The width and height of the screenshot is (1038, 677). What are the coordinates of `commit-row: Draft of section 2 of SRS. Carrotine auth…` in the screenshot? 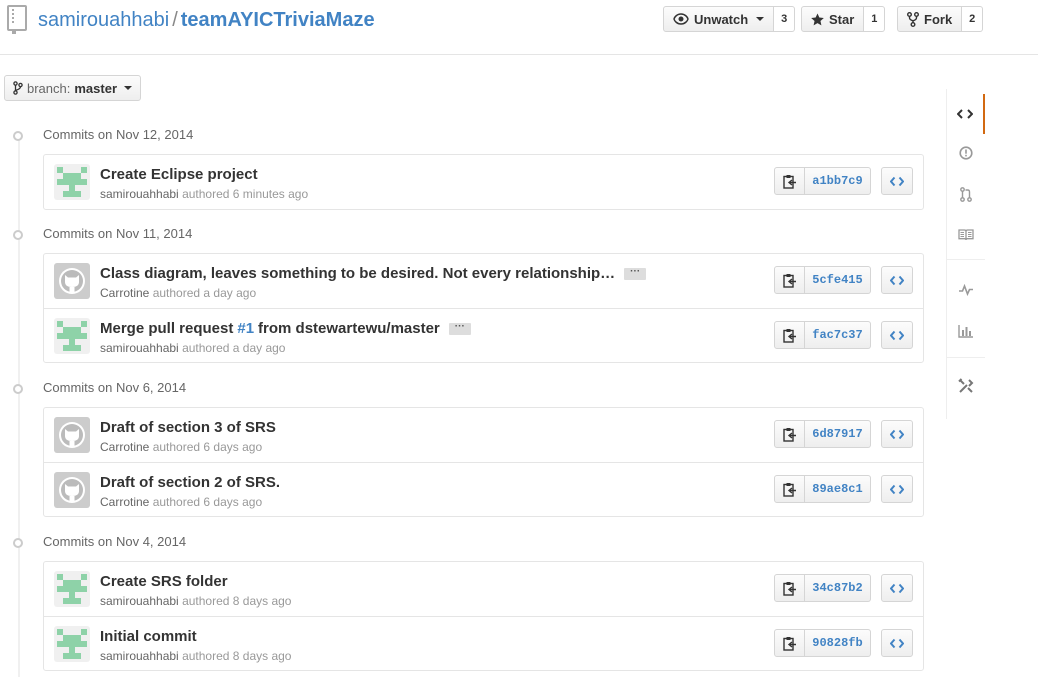 It's located at (483, 489).